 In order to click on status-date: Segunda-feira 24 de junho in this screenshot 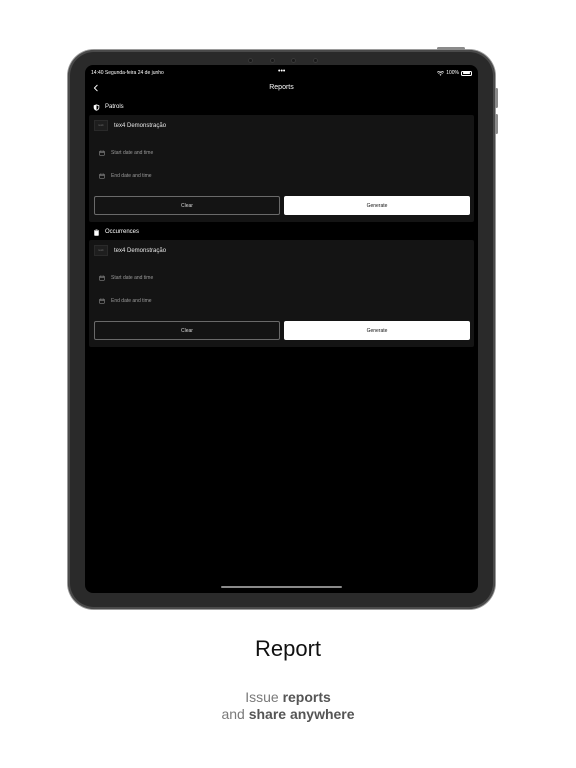, I will do `click(134, 73)`.